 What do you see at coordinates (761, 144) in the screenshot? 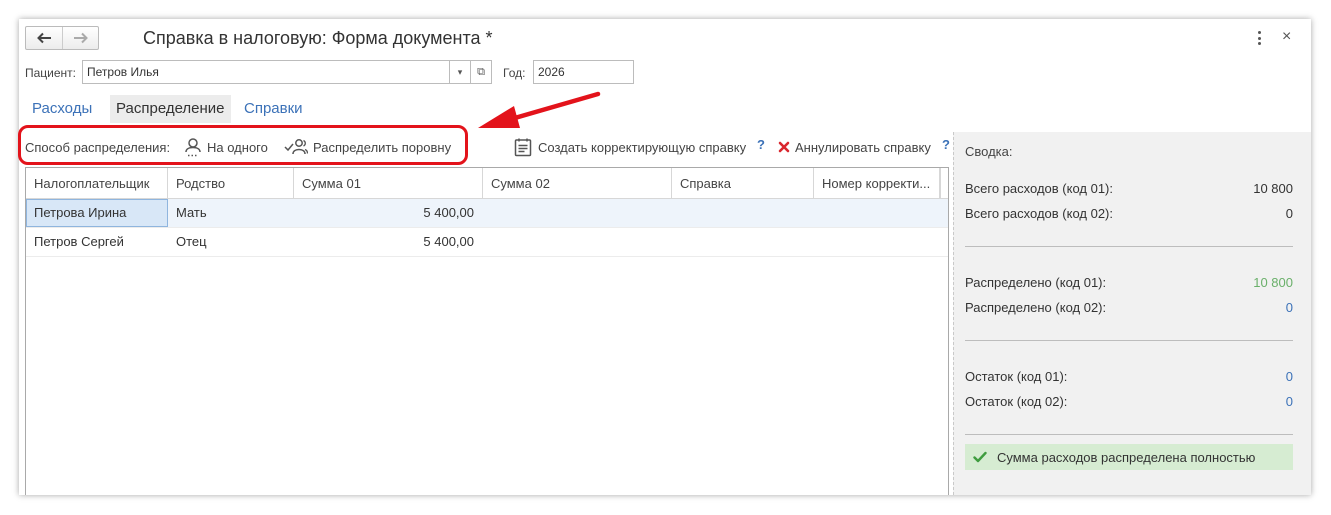
I see `create-correction-help-icon: ?` at bounding box center [761, 144].